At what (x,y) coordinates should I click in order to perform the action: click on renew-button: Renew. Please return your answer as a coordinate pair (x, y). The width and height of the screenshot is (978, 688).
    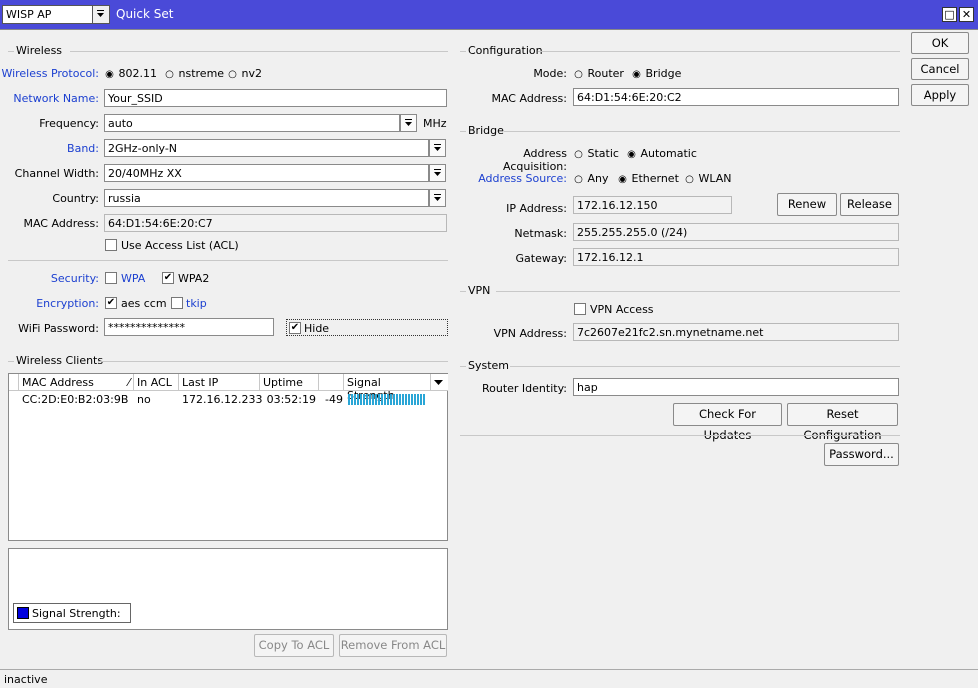
    Looking at the image, I should click on (807, 204).